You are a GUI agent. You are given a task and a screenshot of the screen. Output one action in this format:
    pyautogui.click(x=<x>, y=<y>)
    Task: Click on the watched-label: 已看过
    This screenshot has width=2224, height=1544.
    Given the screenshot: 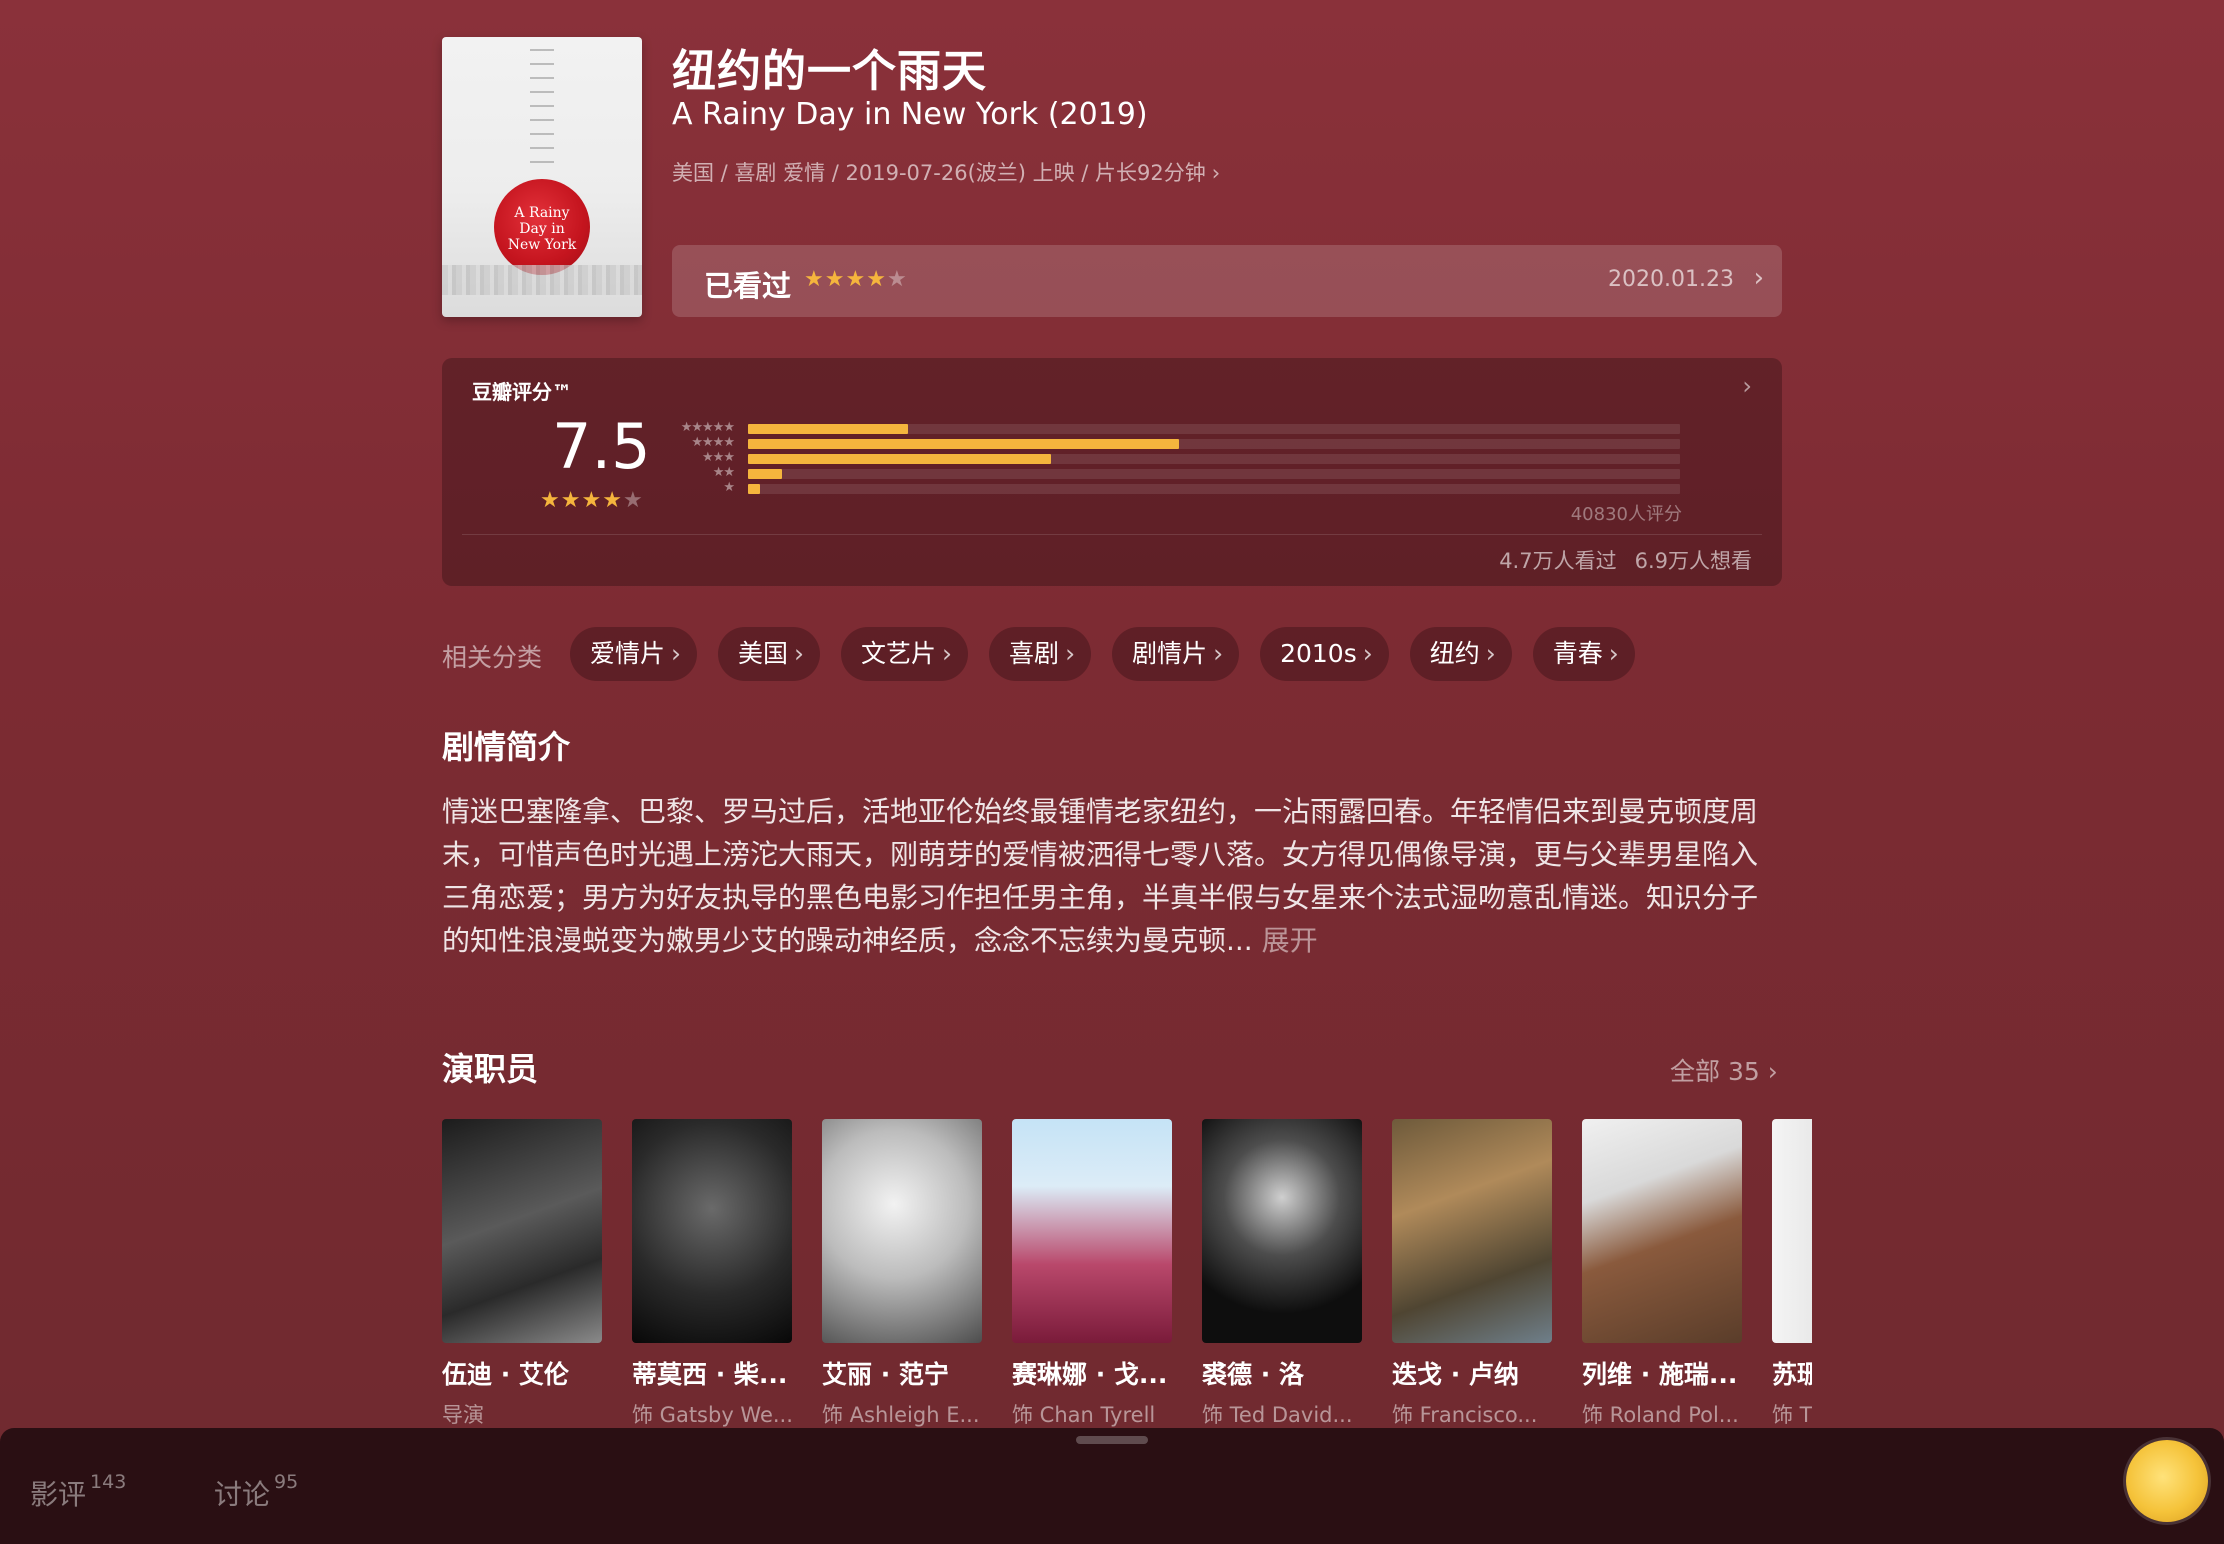 What is the action you would take?
    pyautogui.click(x=748, y=286)
    